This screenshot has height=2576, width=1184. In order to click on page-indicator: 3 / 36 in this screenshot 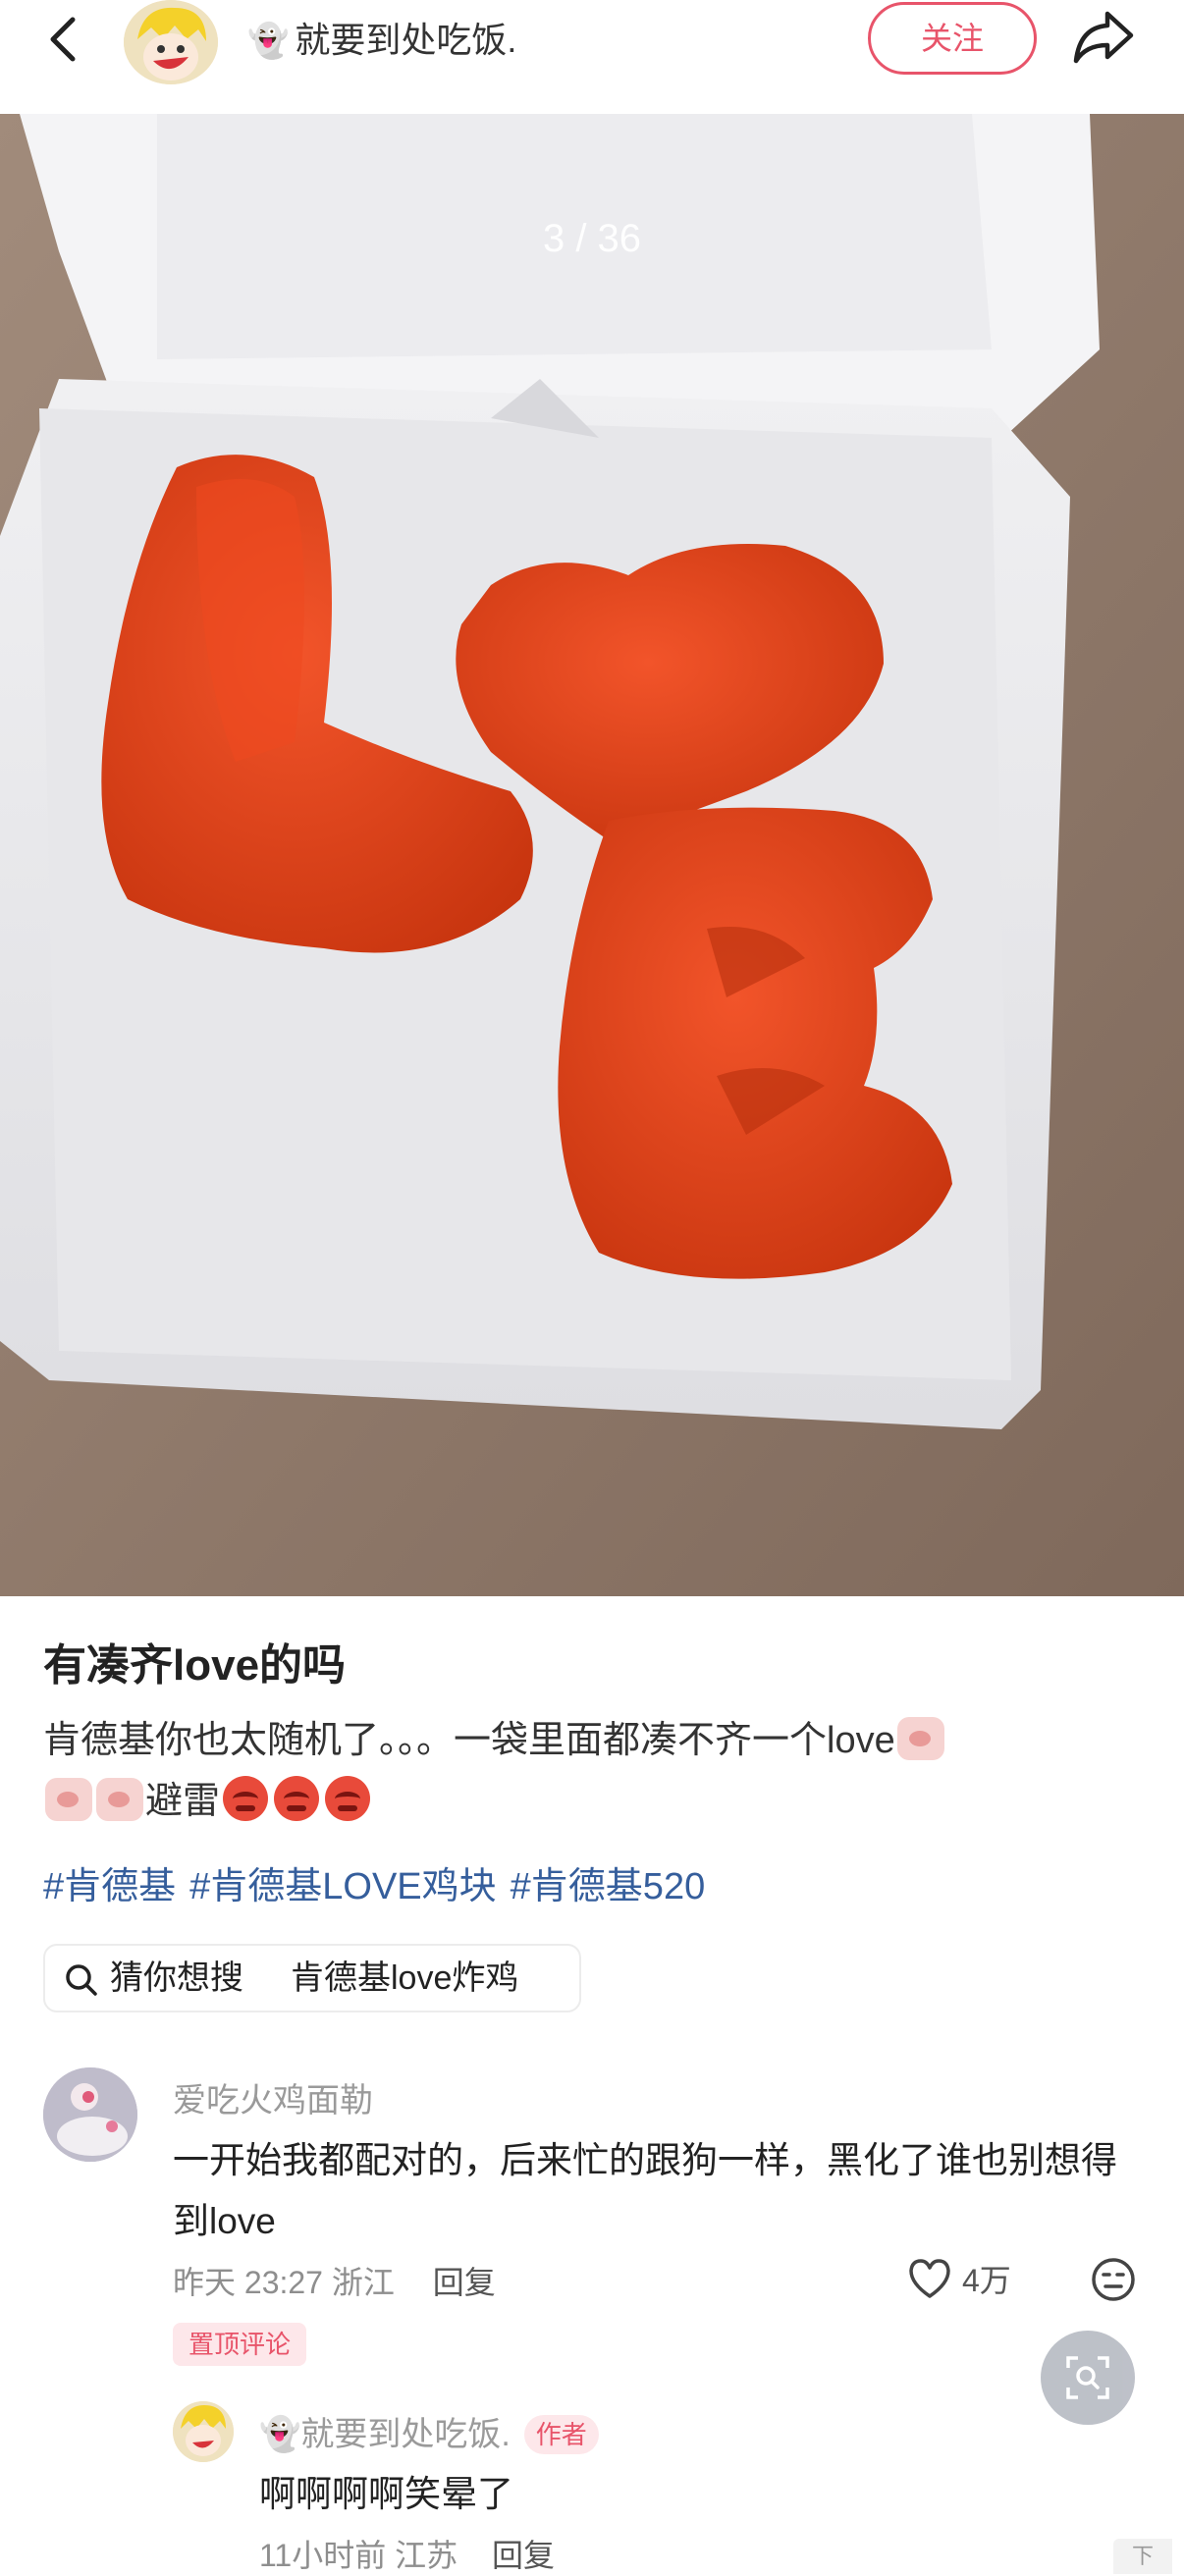, I will do `click(592, 238)`.